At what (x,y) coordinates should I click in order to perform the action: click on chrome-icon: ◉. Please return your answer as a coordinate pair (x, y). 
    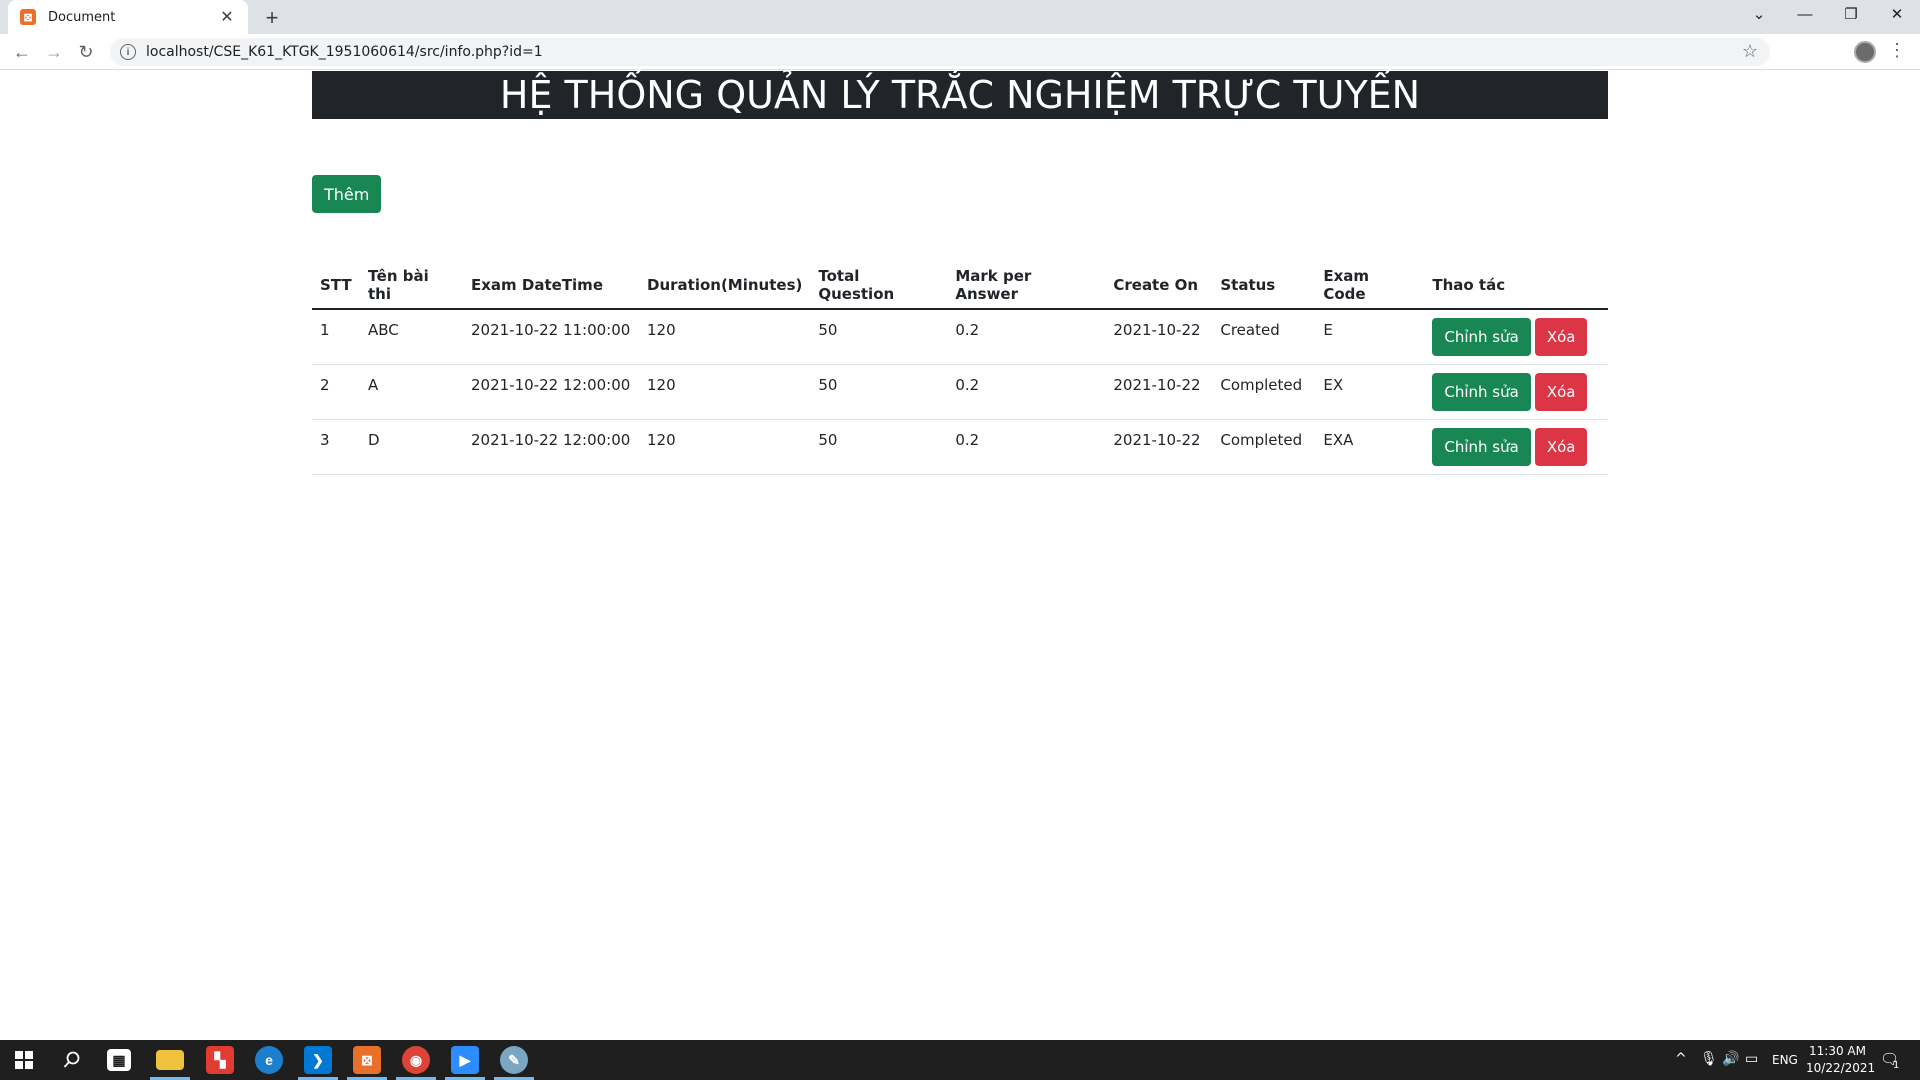
    Looking at the image, I should click on (416, 1060).